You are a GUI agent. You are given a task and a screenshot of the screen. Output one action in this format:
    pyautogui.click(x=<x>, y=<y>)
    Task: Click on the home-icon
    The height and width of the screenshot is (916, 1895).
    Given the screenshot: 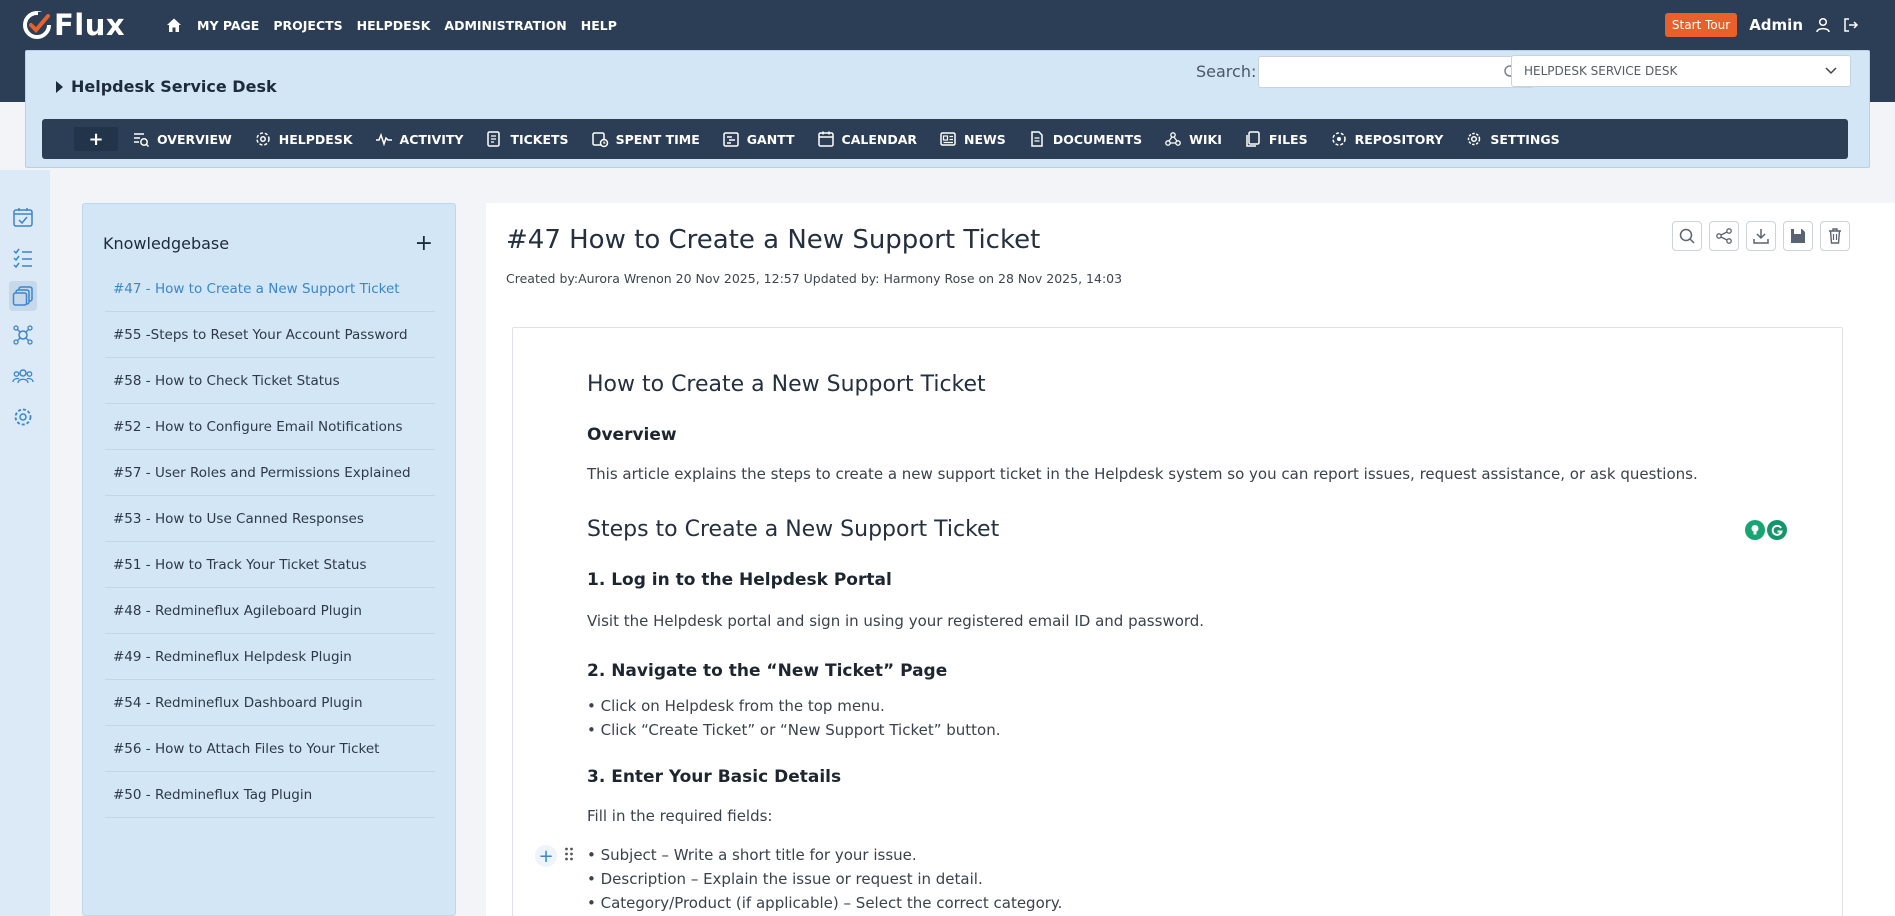 What is the action you would take?
    pyautogui.click(x=174, y=25)
    